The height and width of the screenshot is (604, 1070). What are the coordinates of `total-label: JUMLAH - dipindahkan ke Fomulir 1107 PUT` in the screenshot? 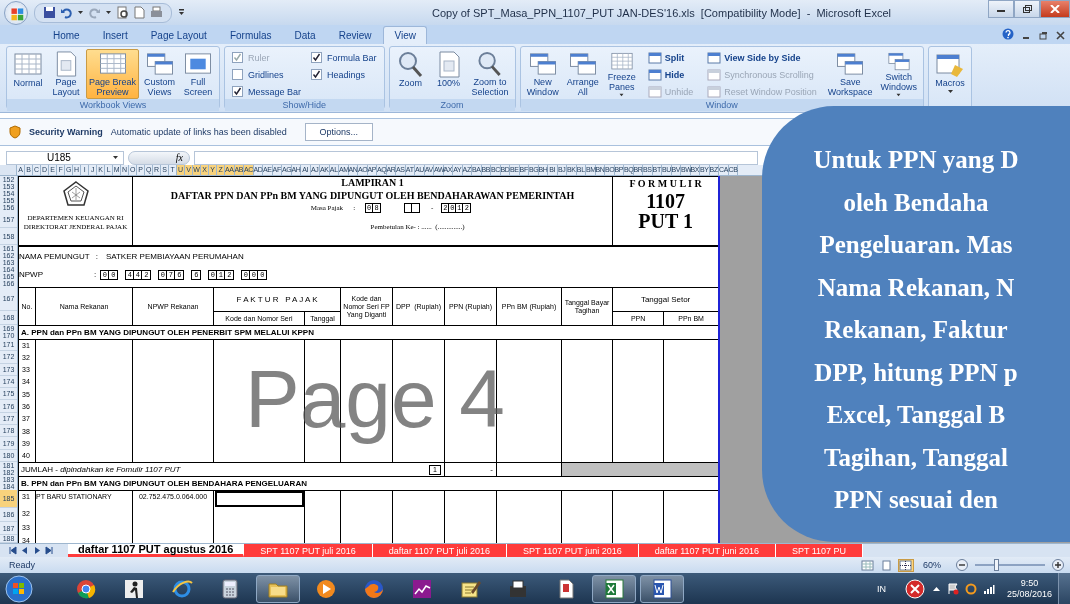 It's located at (101, 469).